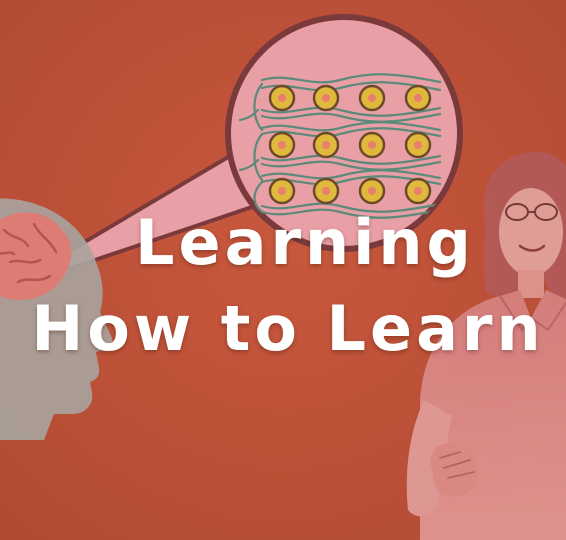 This screenshot has height=540, width=566. I want to click on title-line-2: How to Learn, so click(288, 328).